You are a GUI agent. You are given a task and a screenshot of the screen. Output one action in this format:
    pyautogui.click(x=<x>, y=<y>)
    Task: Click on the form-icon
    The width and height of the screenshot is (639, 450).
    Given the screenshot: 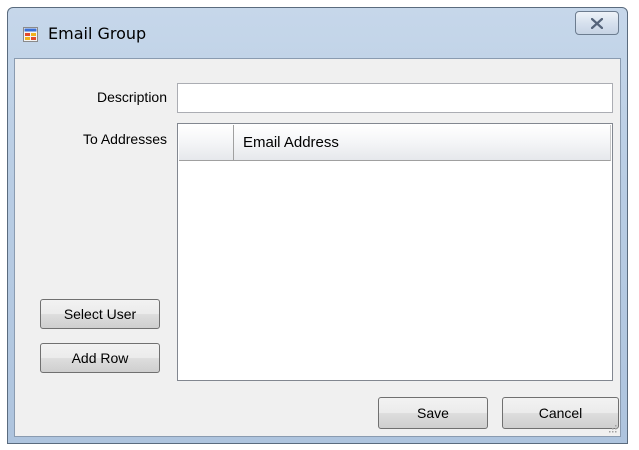 What is the action you would take?
    pyautogui.click(x=30, y=34)
    